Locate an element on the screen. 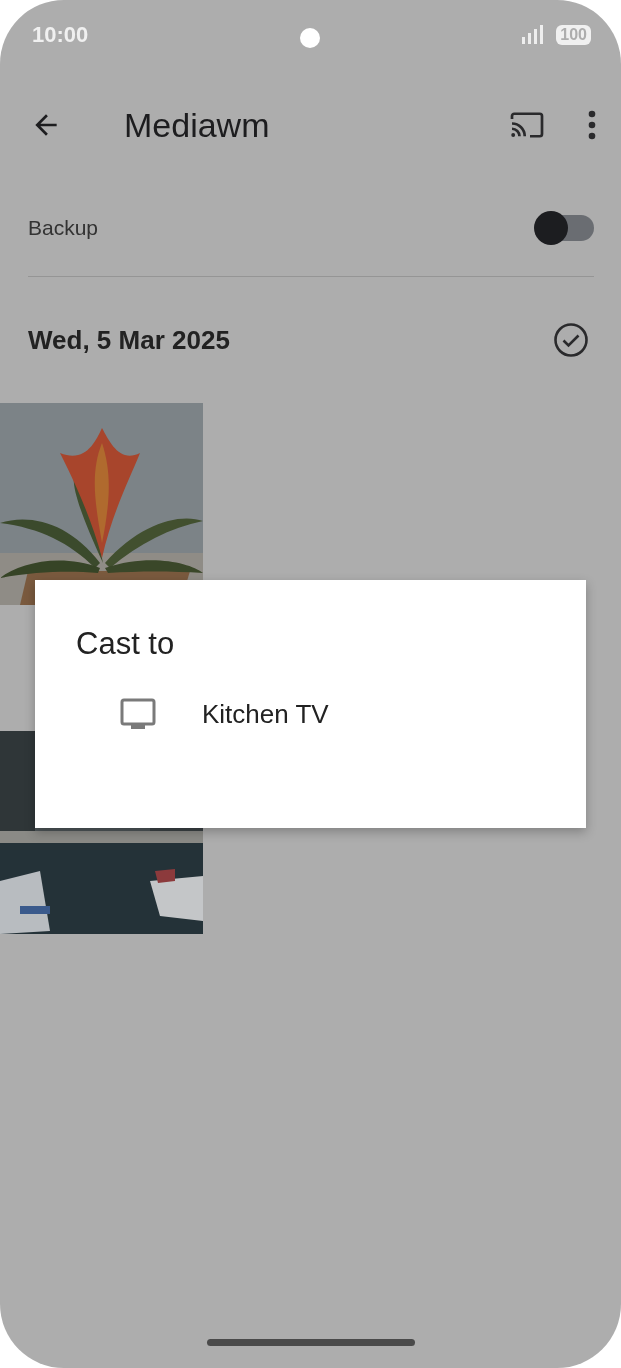 The width and height of the screenshot is (621, 1368). select-all-icon is located at coordinates (571, 340).